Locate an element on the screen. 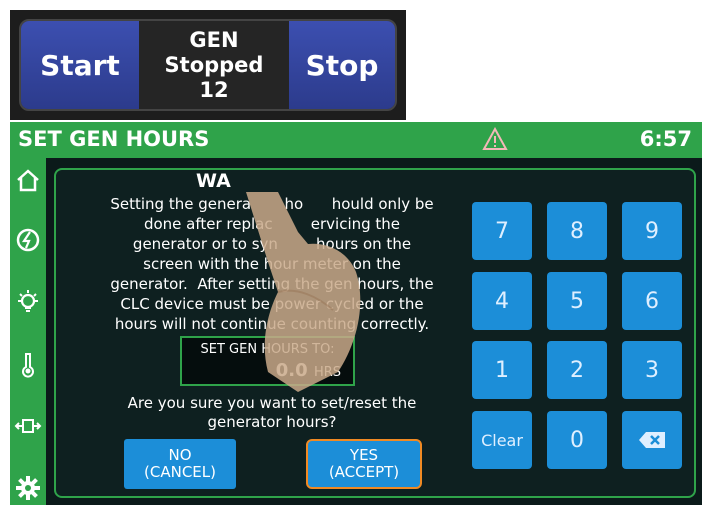 The image size is (702, 505). warning-line: screen with the hour meter on the is located at coordinates (272, 264).